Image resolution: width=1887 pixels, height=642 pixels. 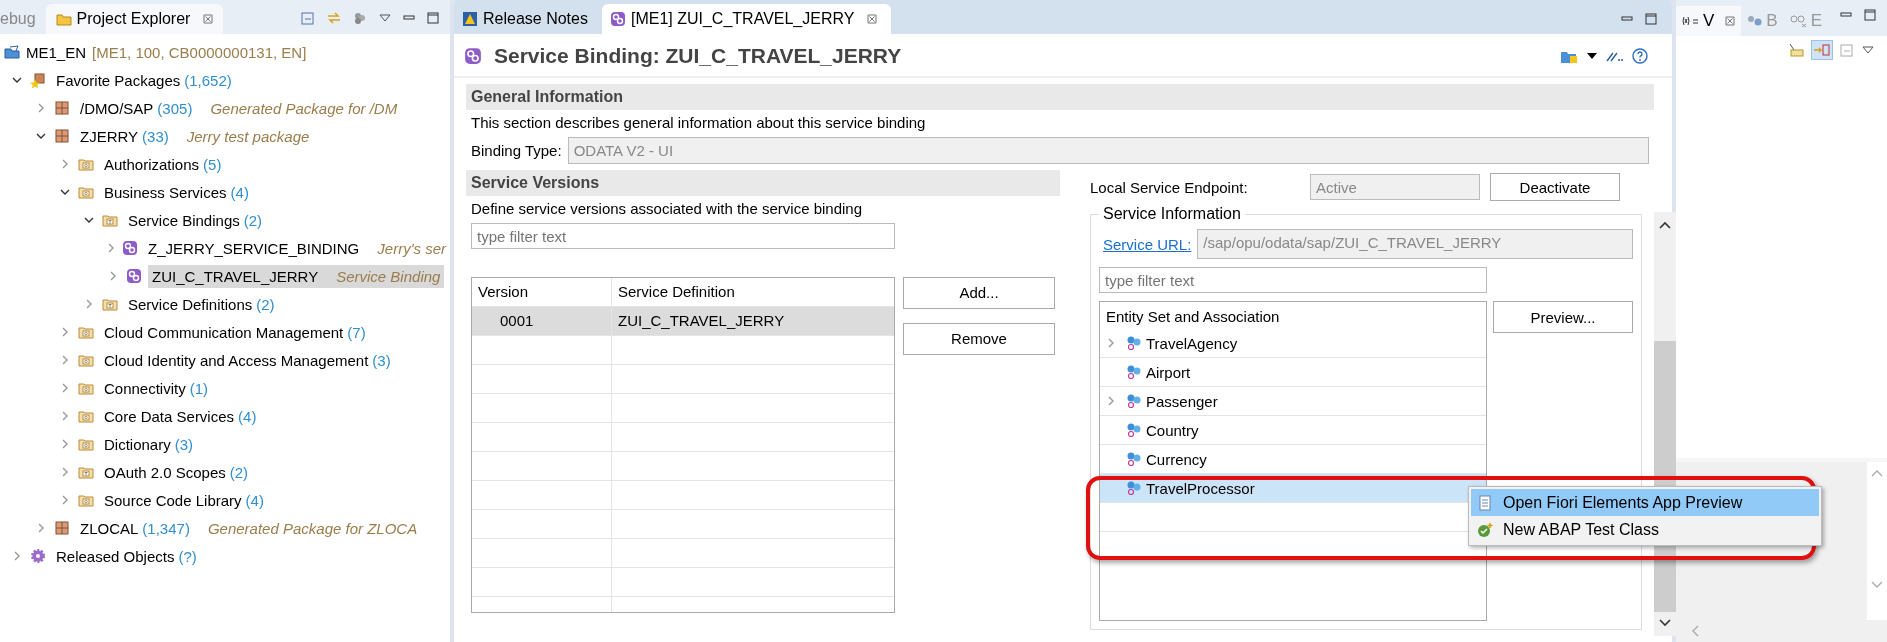 I want to click on section-header: General Information, so click(x=1060, y=97).